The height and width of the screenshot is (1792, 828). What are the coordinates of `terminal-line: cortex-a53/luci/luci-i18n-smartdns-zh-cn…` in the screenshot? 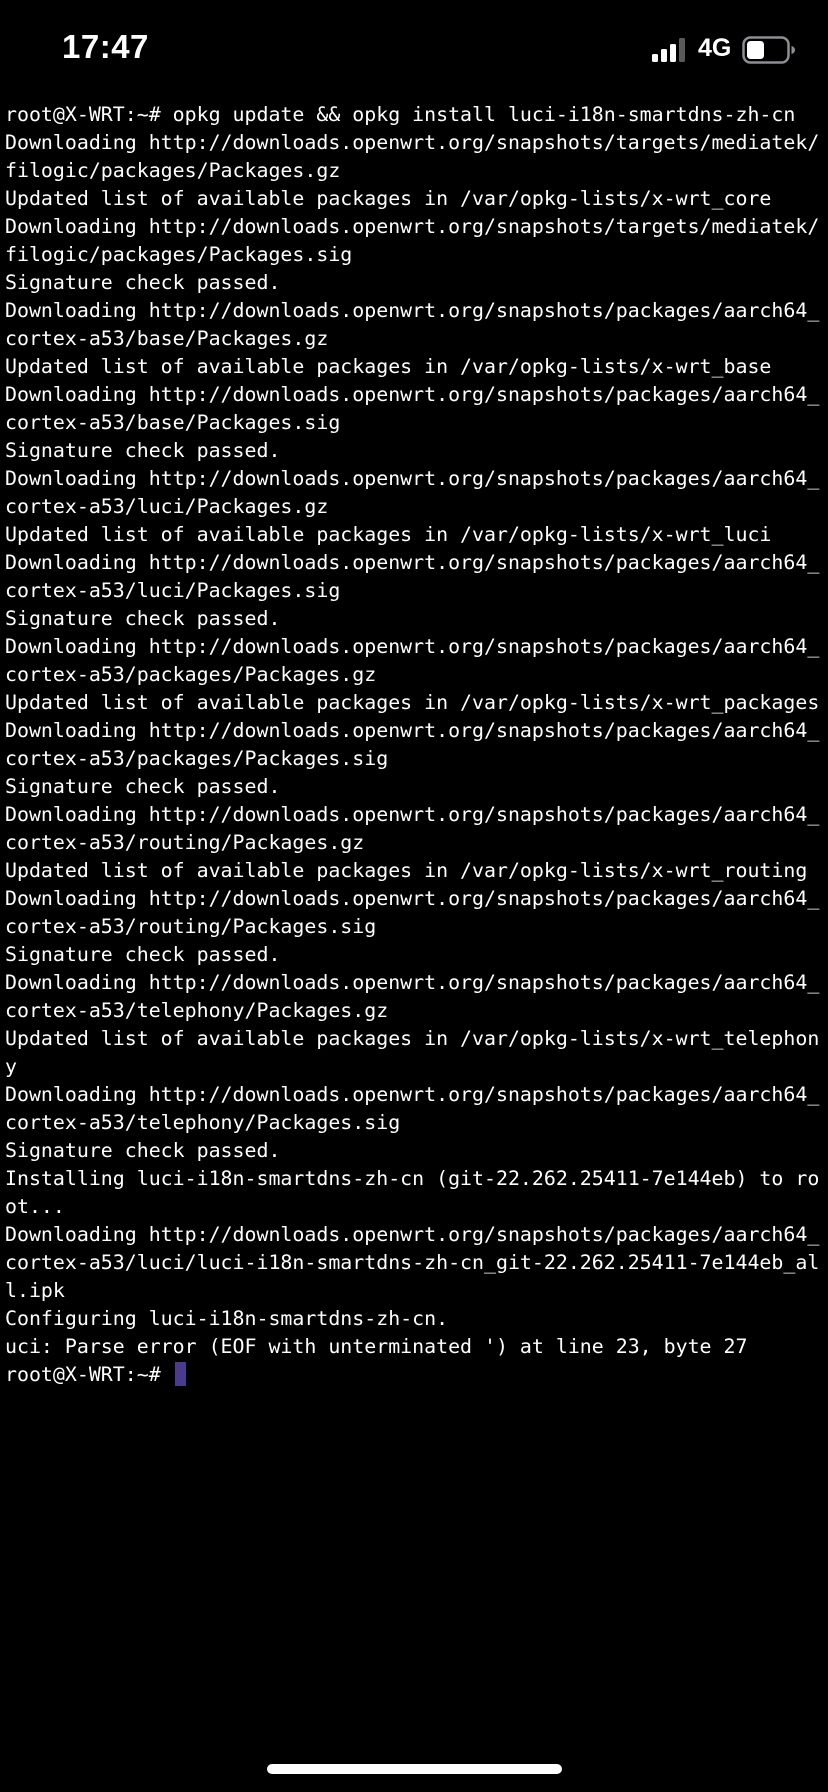 It's located at (412, 1262).